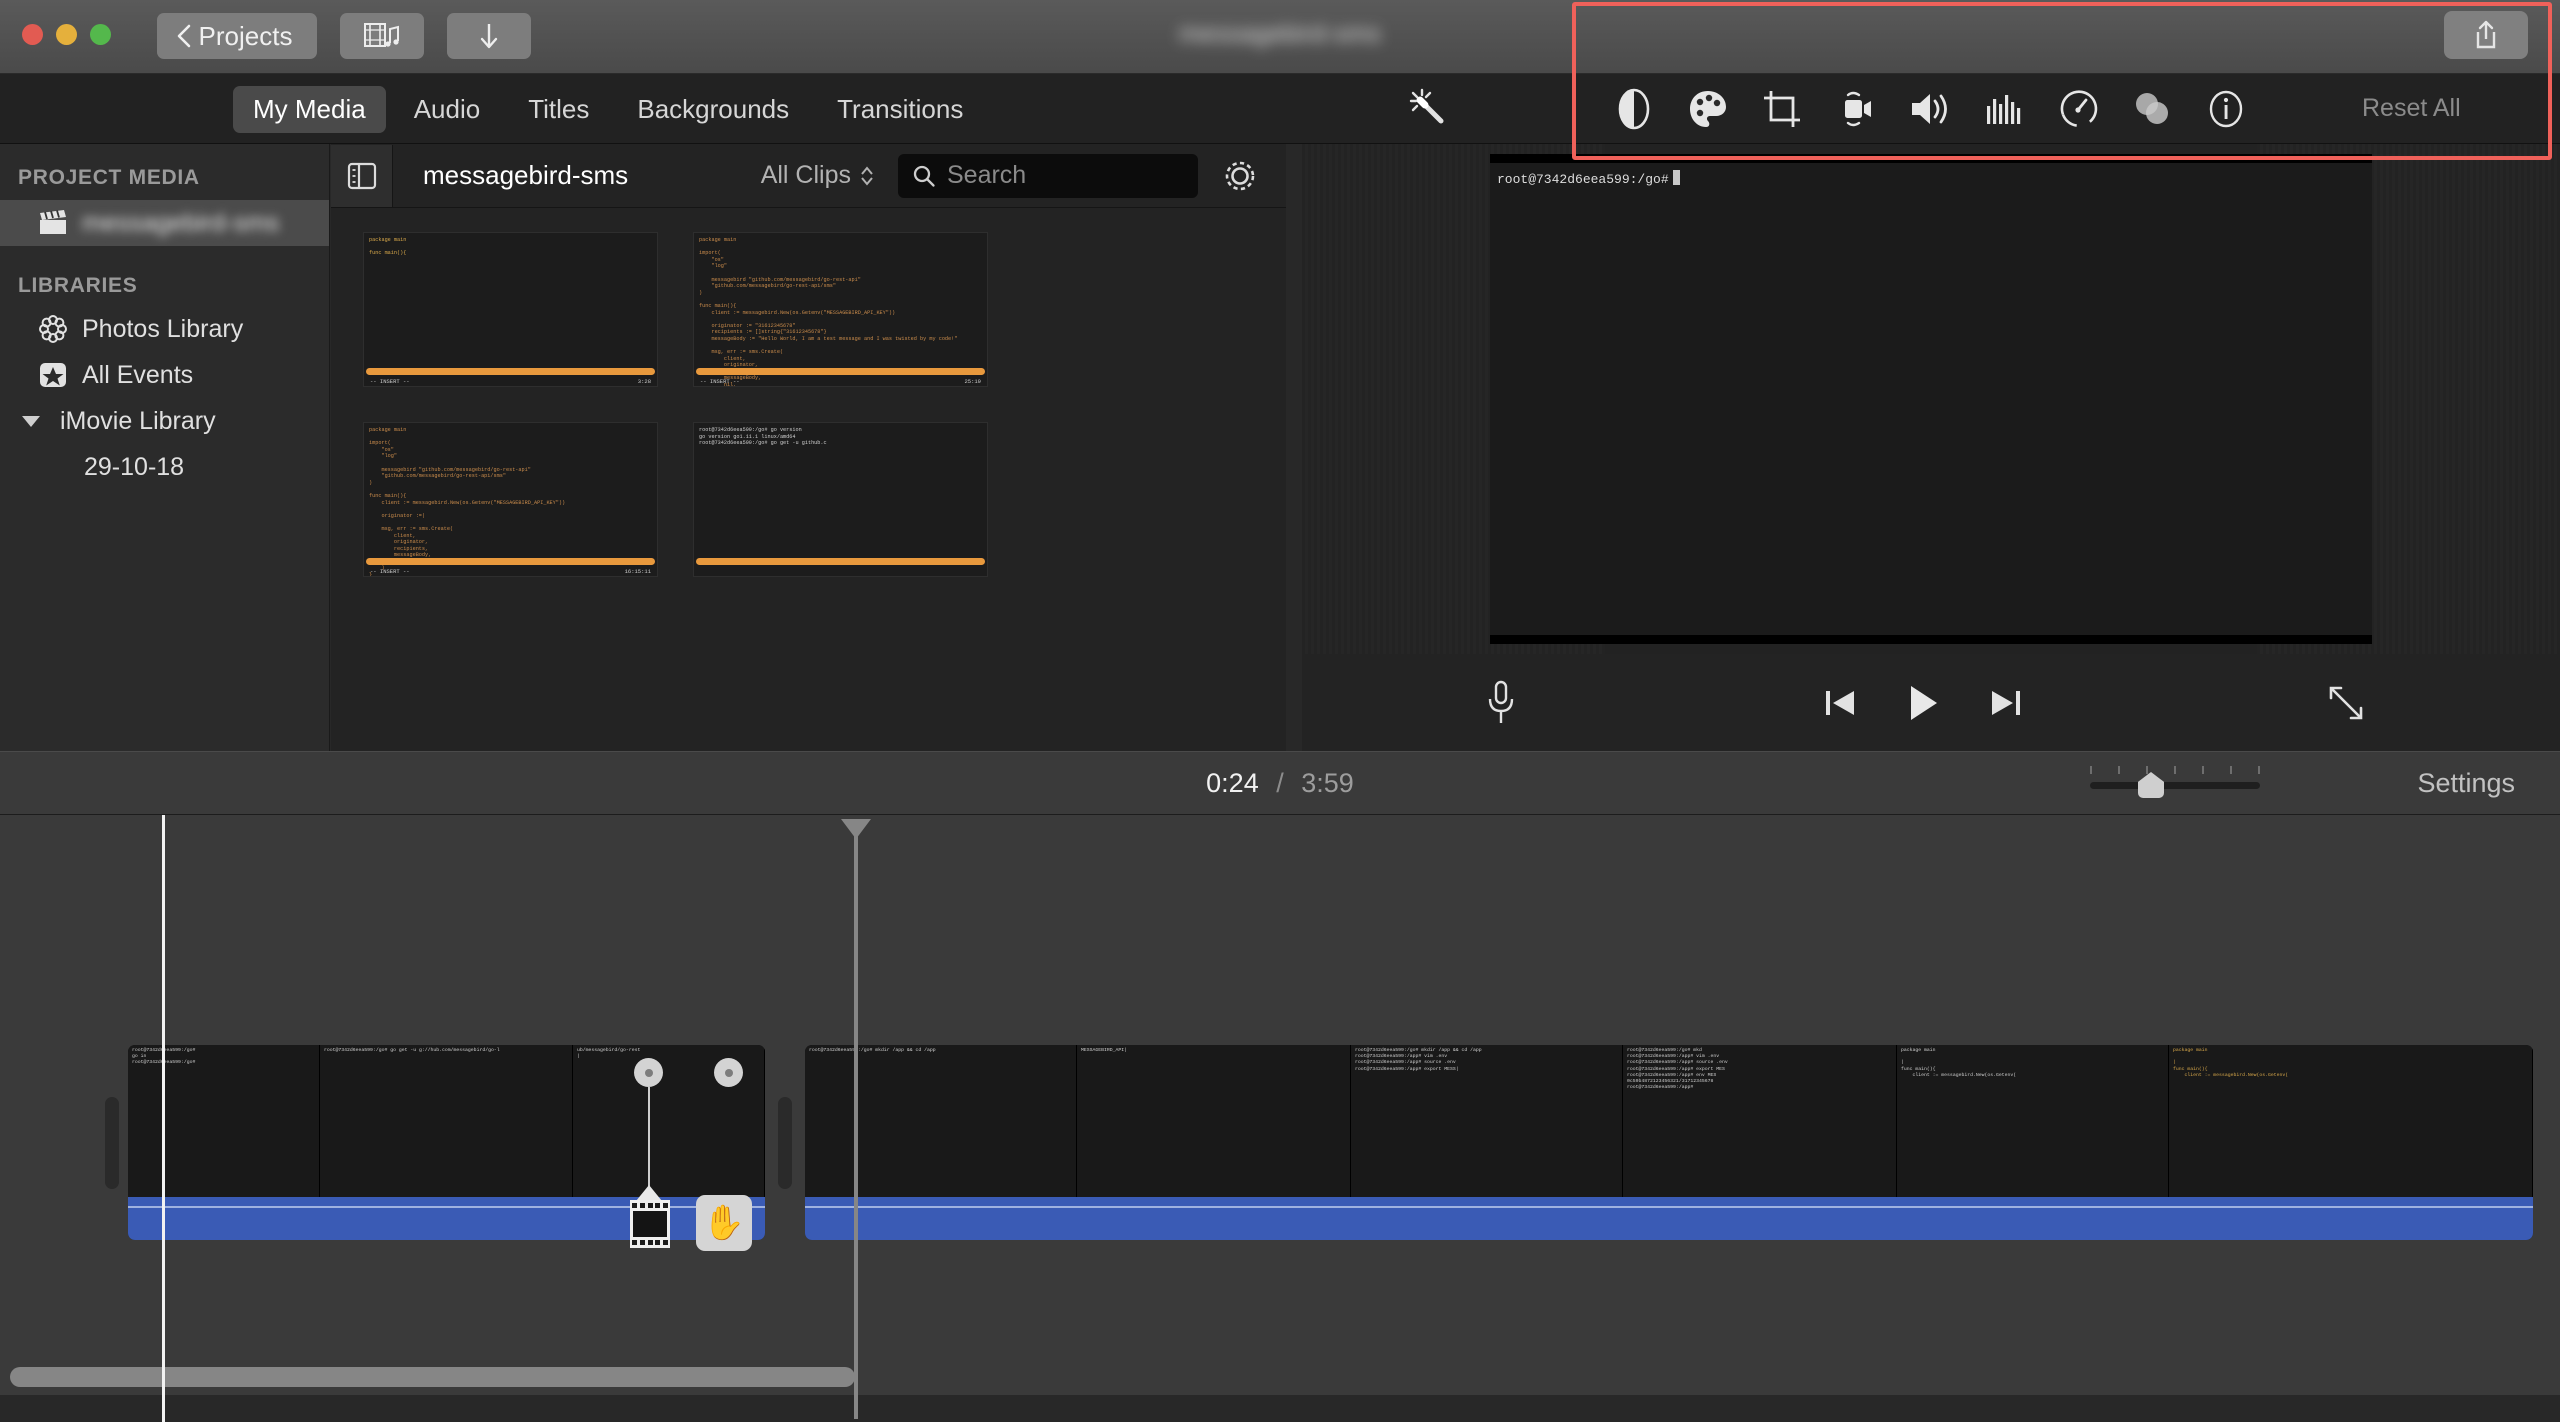  What do you see at coordinates (2466, 783) in the screenshot?
I see `settings-button: Settings` at bounding box center [2466, 783].